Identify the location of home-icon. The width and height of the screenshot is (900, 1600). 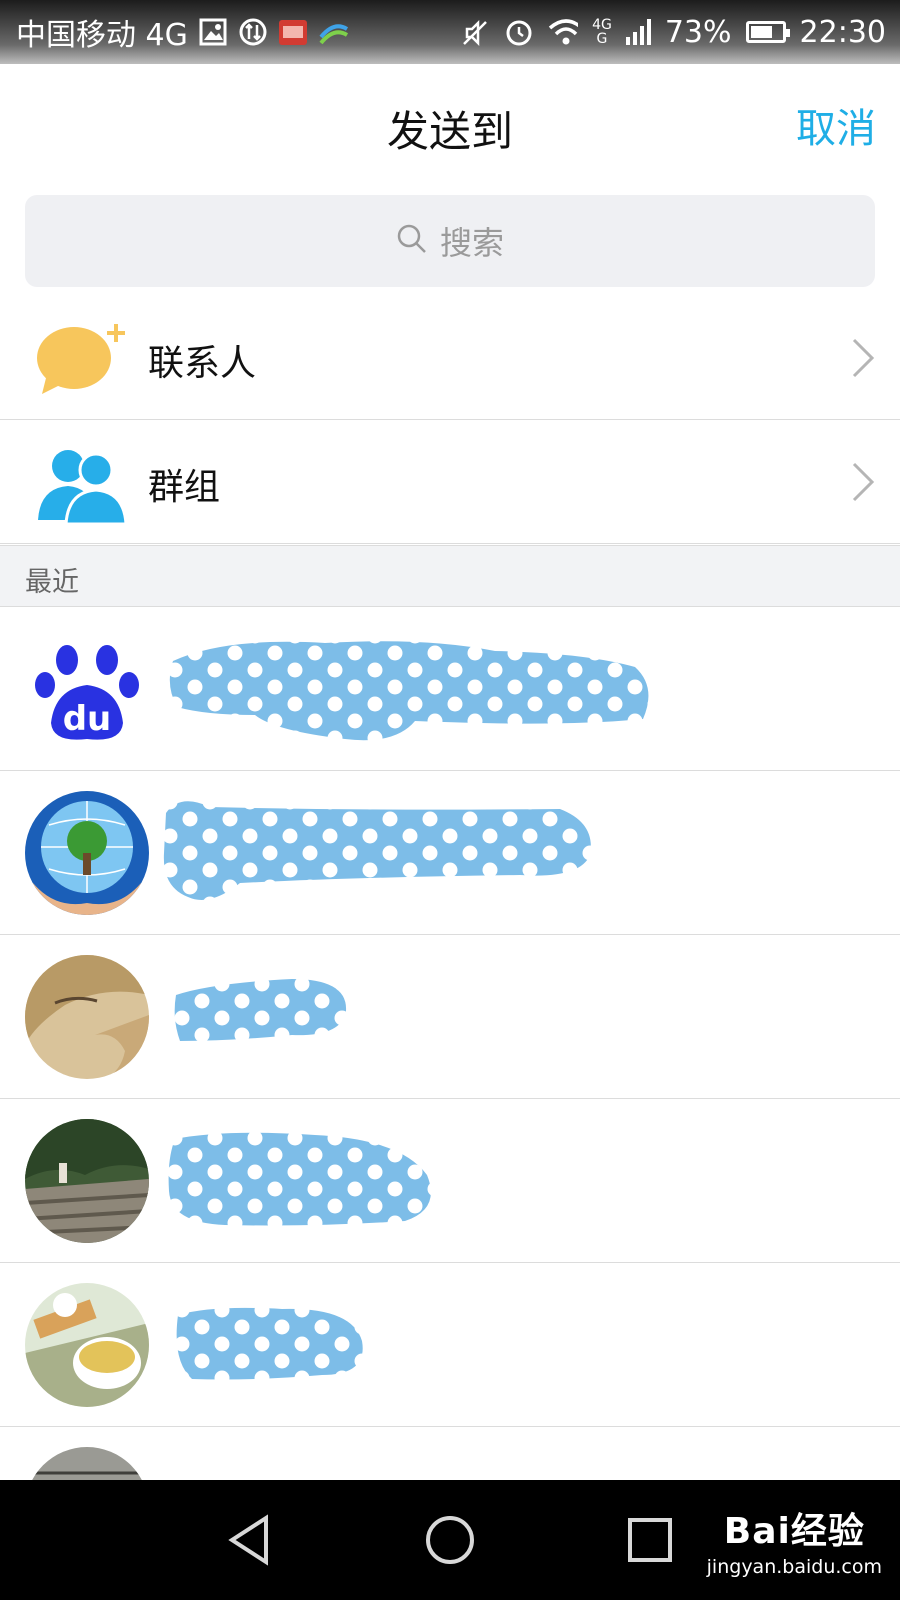
(450, 1540).